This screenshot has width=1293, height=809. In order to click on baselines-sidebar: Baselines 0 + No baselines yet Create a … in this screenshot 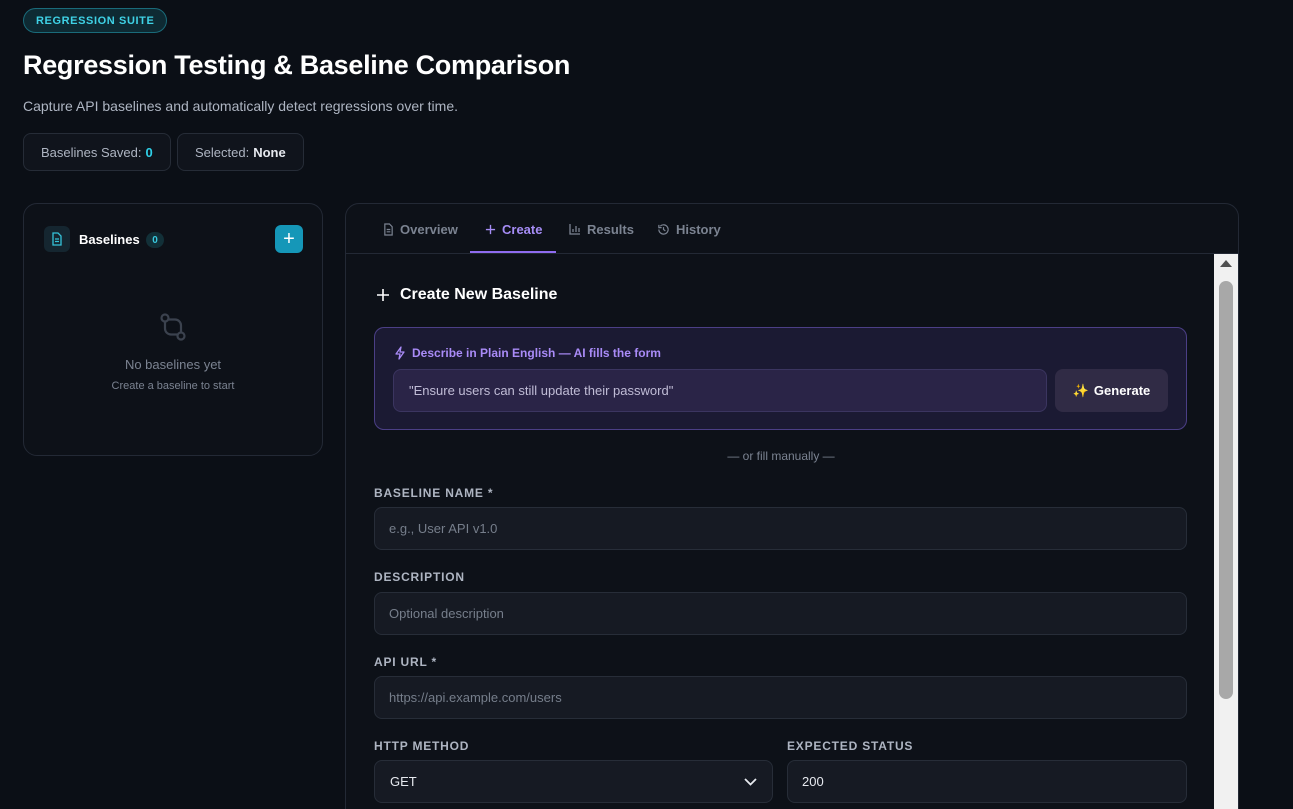, I will do `click(173, 329)`.